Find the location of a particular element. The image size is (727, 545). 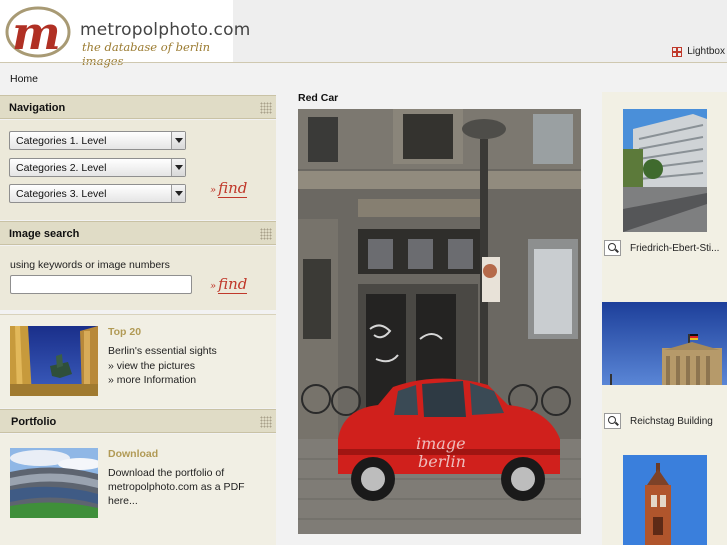

brandenburg-gate-photo is located at coordinates (54, 361).